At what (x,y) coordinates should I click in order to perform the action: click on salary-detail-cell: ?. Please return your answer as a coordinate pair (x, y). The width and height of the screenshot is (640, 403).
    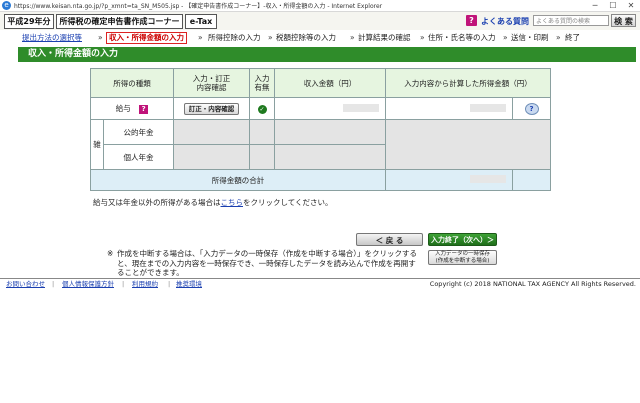
    Looking at the image, I should click on (531, 108).